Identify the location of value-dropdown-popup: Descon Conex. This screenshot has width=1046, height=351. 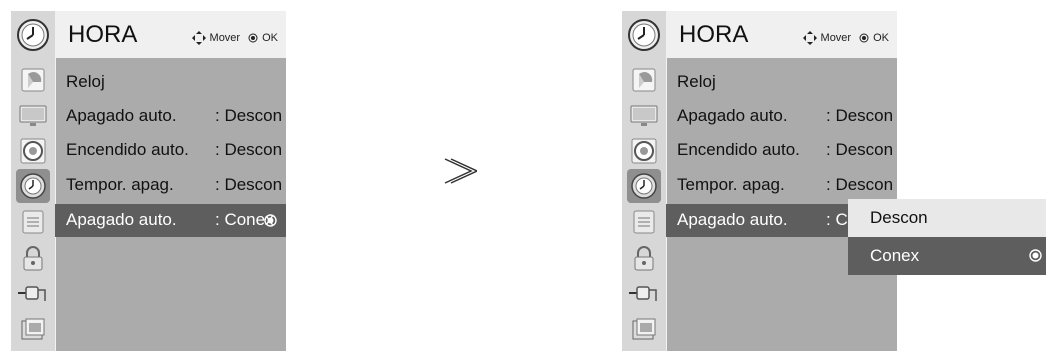
(947, 237).